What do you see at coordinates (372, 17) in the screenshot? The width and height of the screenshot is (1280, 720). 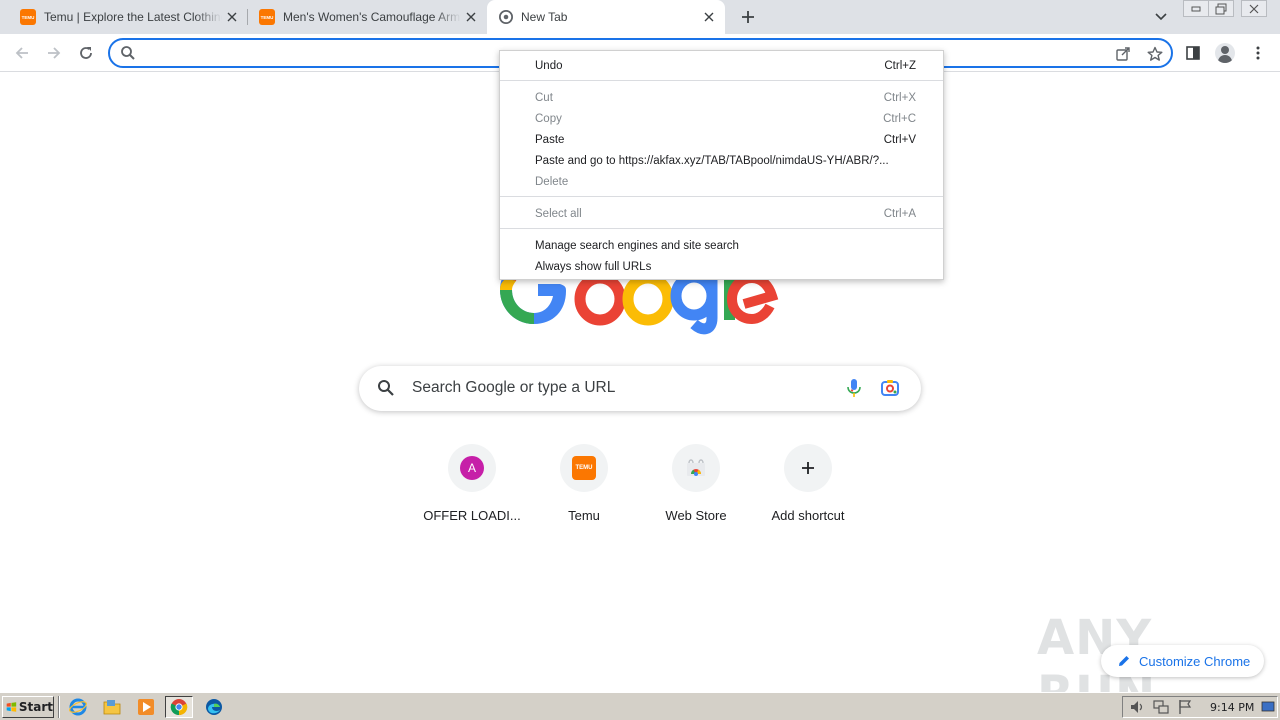 I see `tab-title: Men's Women's Camouflage Army Ha` at bounding box center [372, 17].